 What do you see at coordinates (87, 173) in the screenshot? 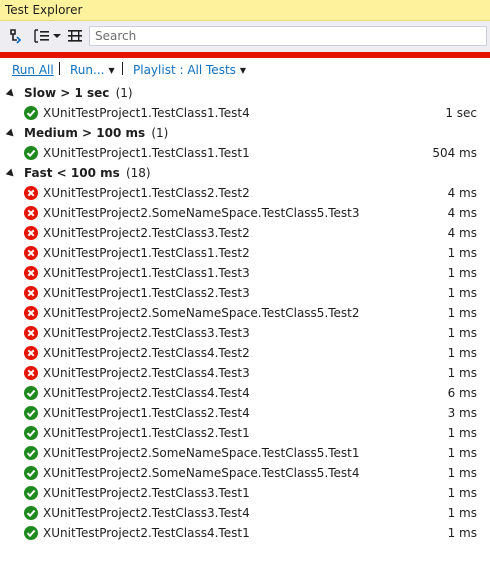
I see `group-title: Fast < 100 ms (18)` at bounding box center [87, 173].